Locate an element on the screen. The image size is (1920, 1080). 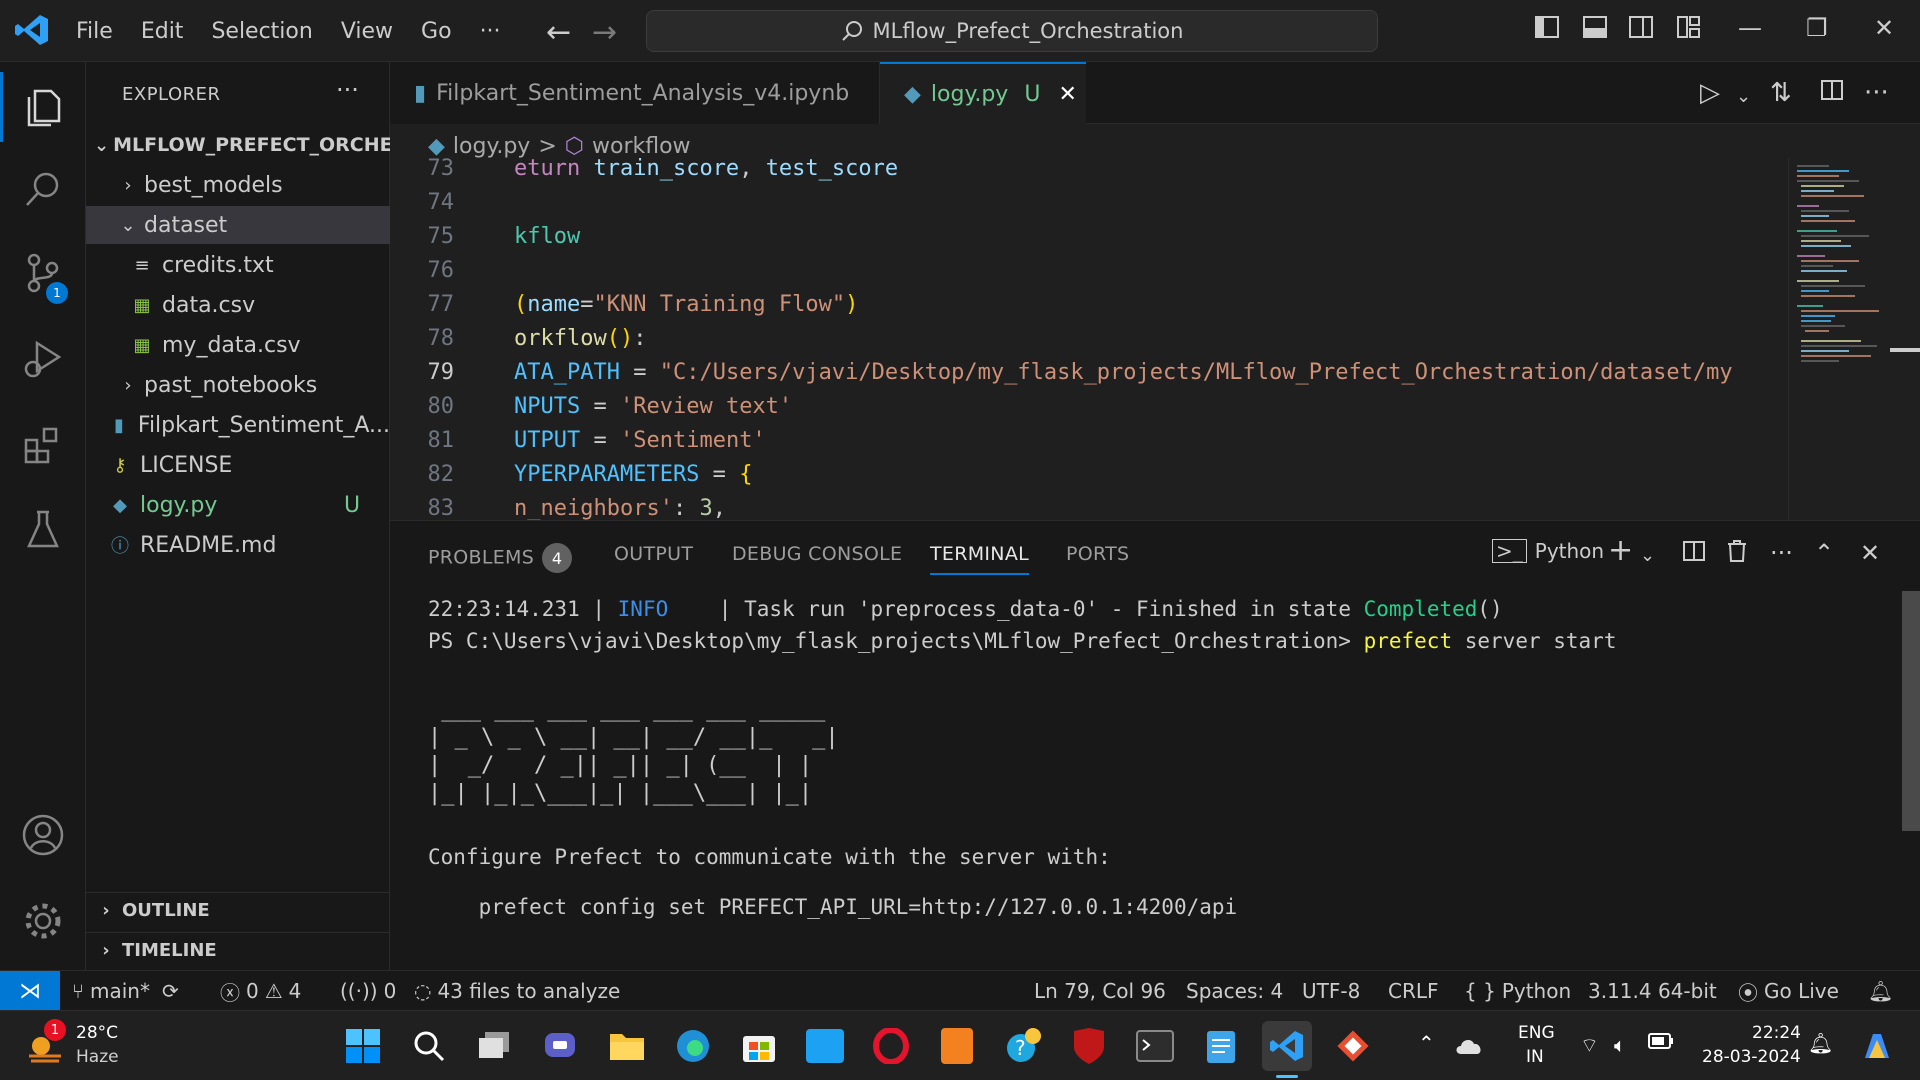
ports-indicator: ((·)) 0 is located at coordinates (368, 991).